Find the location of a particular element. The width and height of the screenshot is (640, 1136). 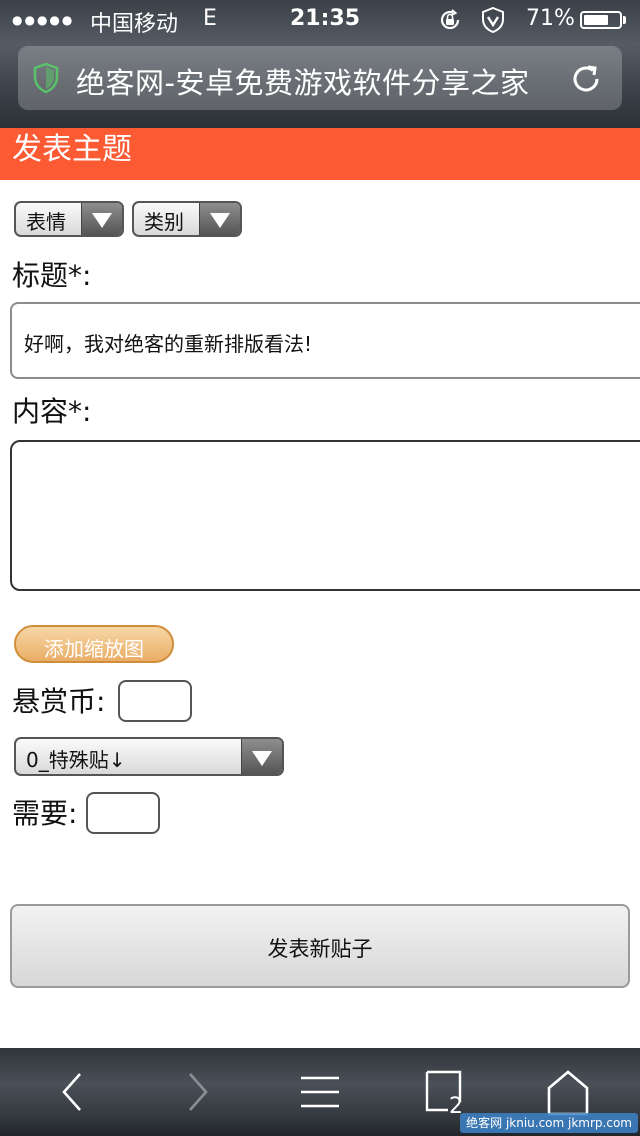

home-icon is located at coordinates (568, 1092).